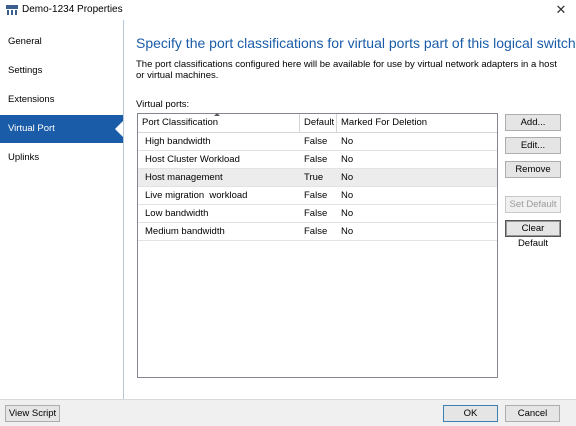  What do you see at coordinates (532, 413) in the screenshot?
I see `cancel-button: Cancel` at bounding box center [532, 413].